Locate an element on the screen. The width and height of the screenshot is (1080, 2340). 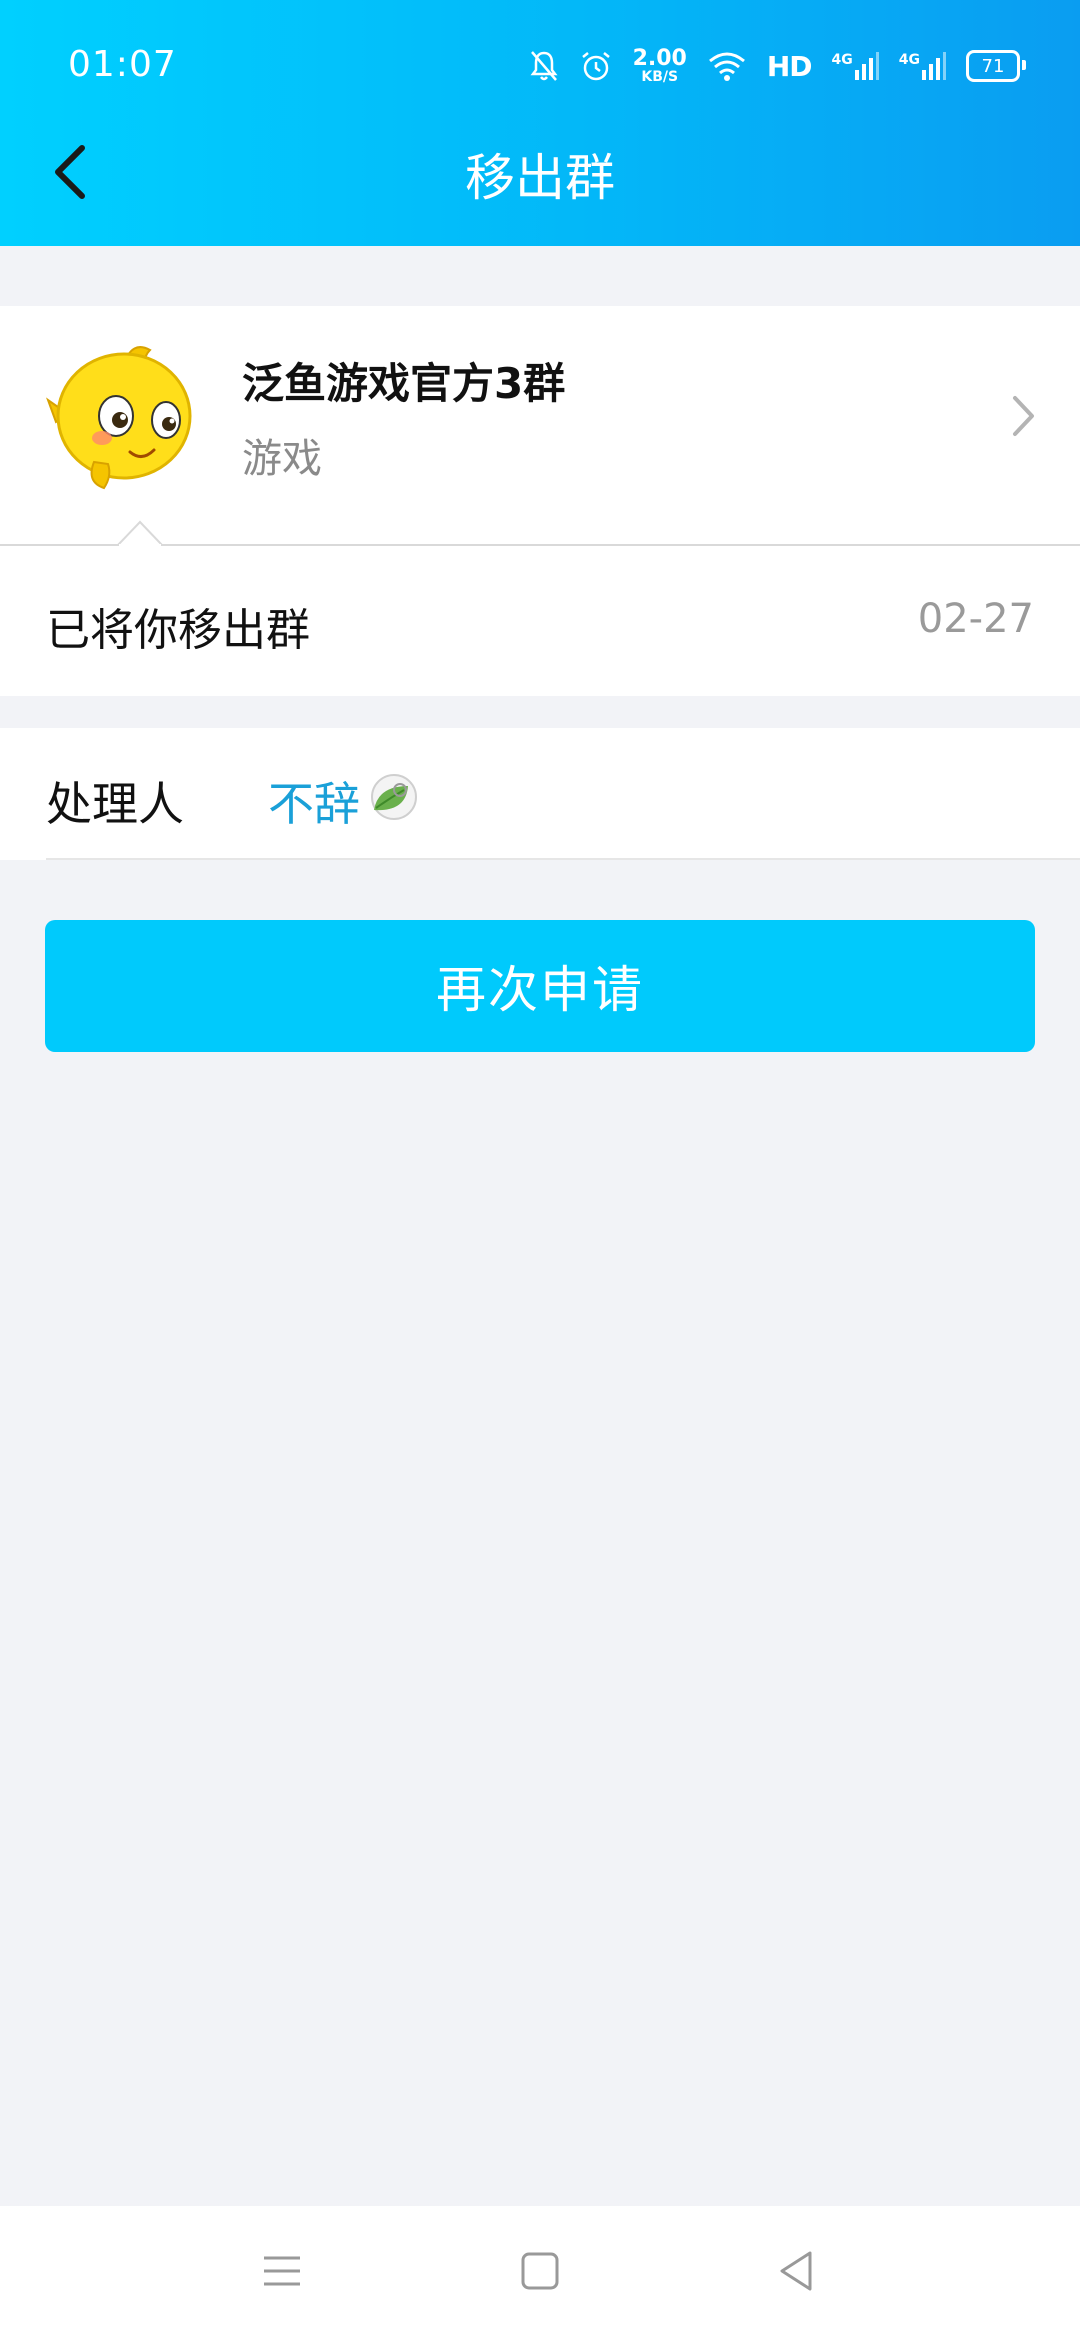
signal-icon-2: 4G is located at coordinates (922, 66).